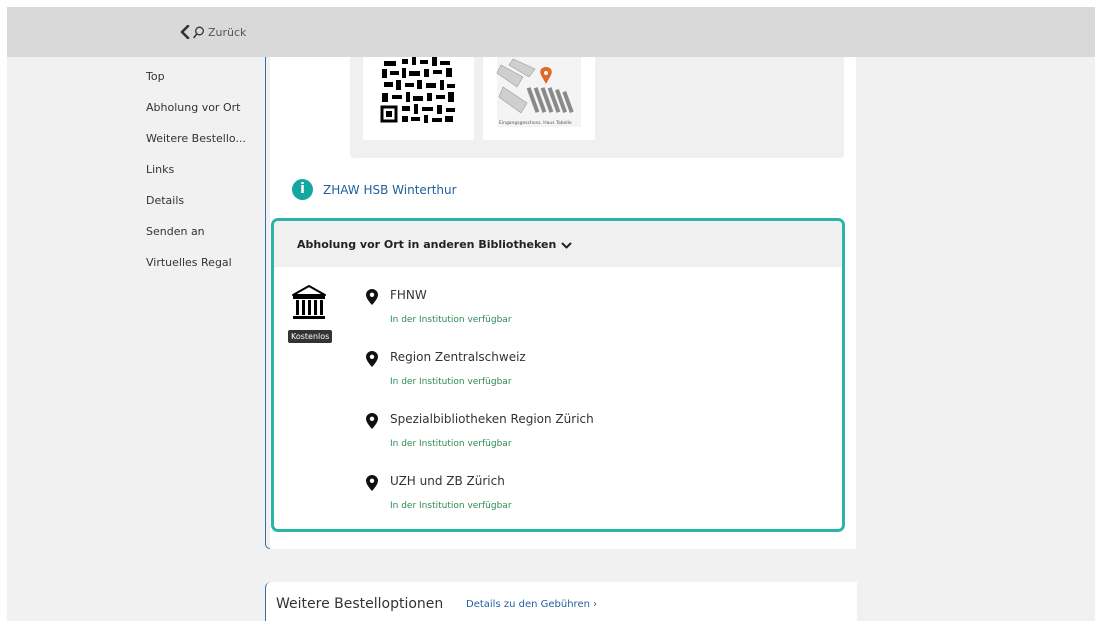  What do you see at coordinates (539, 98) in the screenshot?
I see `location-map: Eingangsgeschoss, Haus Tabelle` at bounding box center [539, 98].